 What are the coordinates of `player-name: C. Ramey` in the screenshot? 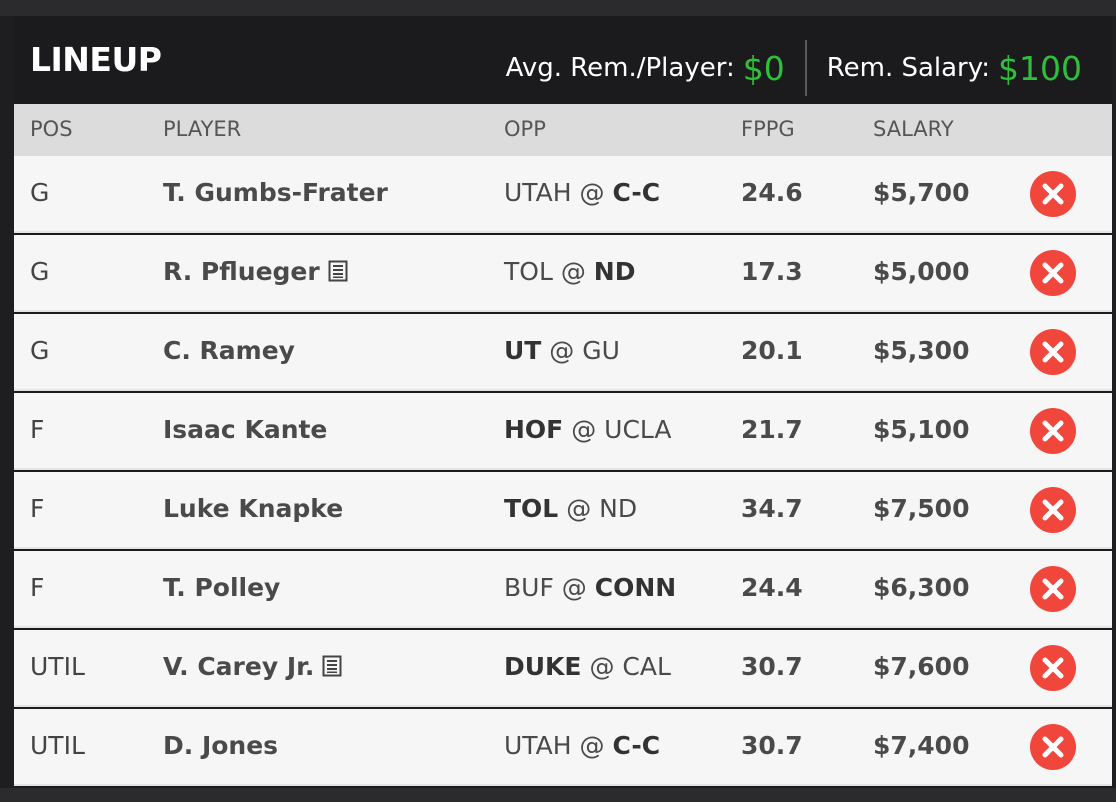 It's located at (229, 350).